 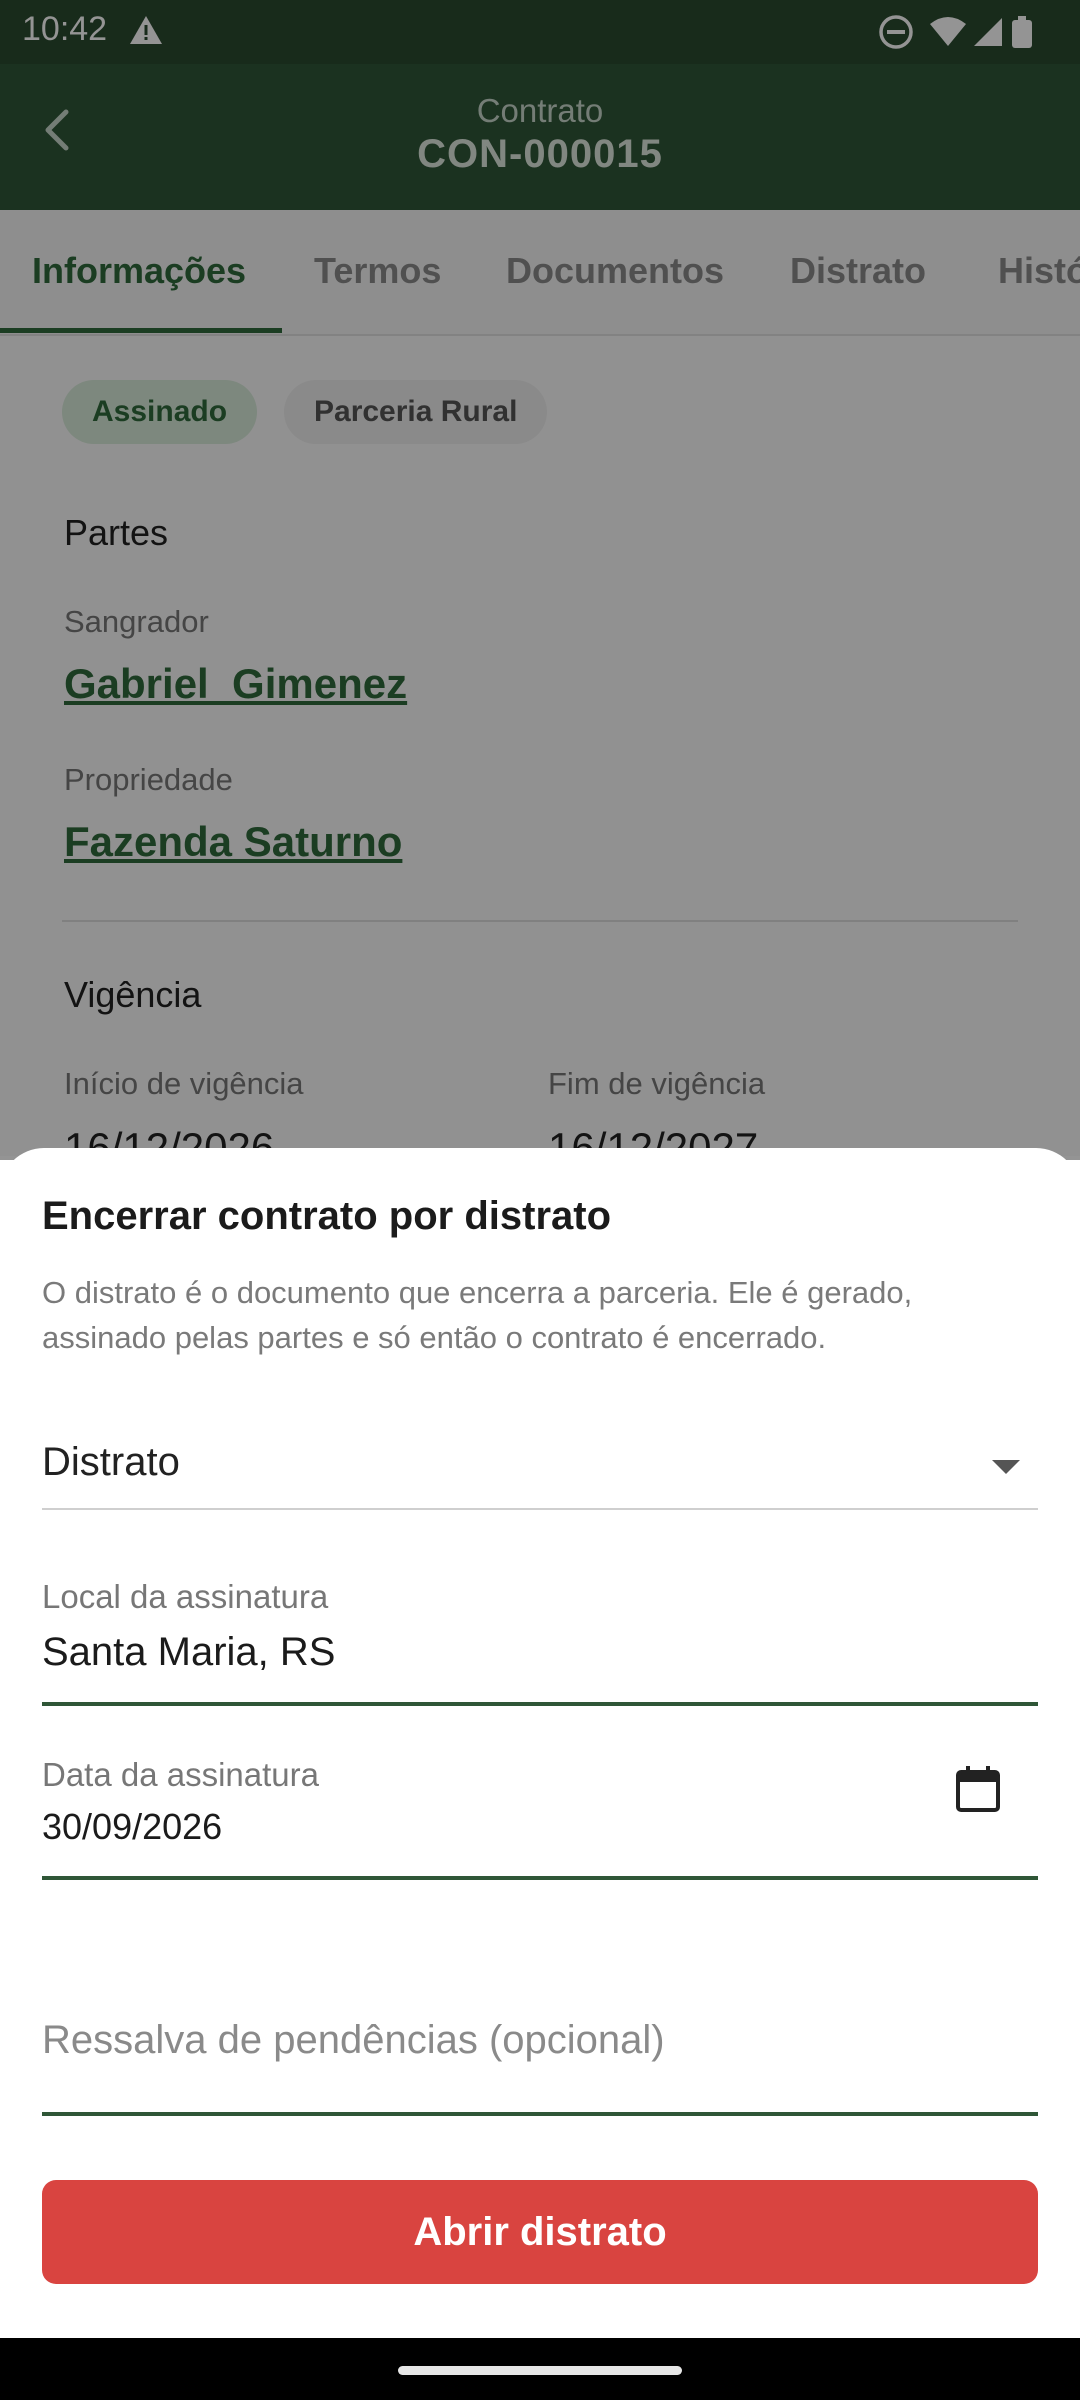 I want to click on calendar-icon, so click(x=978, y=1789).